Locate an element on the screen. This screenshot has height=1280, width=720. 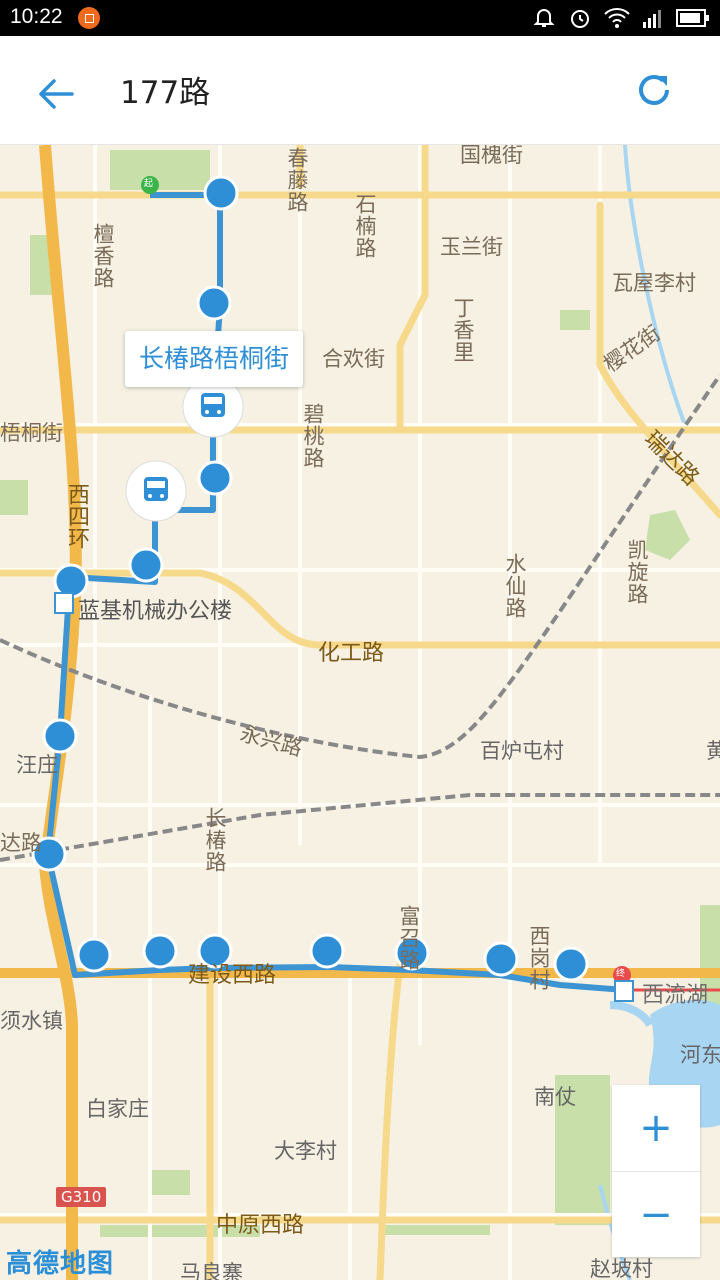
map-label: 富召路 is located at coordinates (409, 938).